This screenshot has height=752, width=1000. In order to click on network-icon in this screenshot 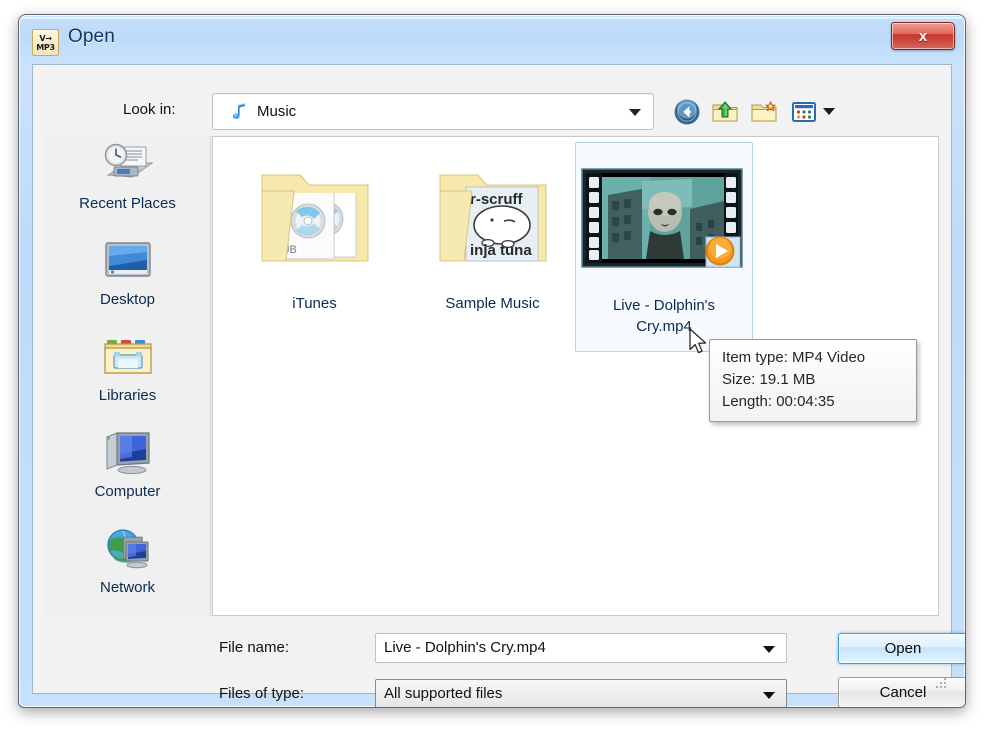, I will do `click(128, 549)`.